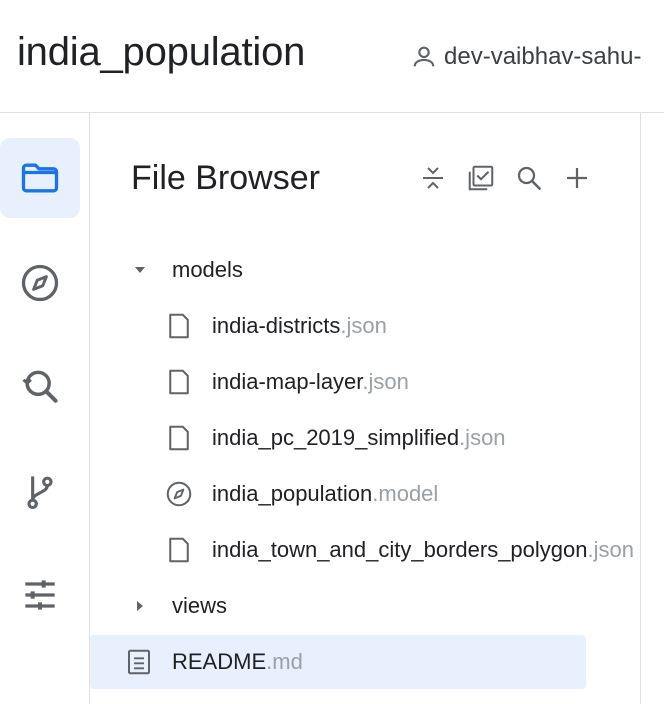  I want to click on tree-file: india_population.model, so click(365, 494).